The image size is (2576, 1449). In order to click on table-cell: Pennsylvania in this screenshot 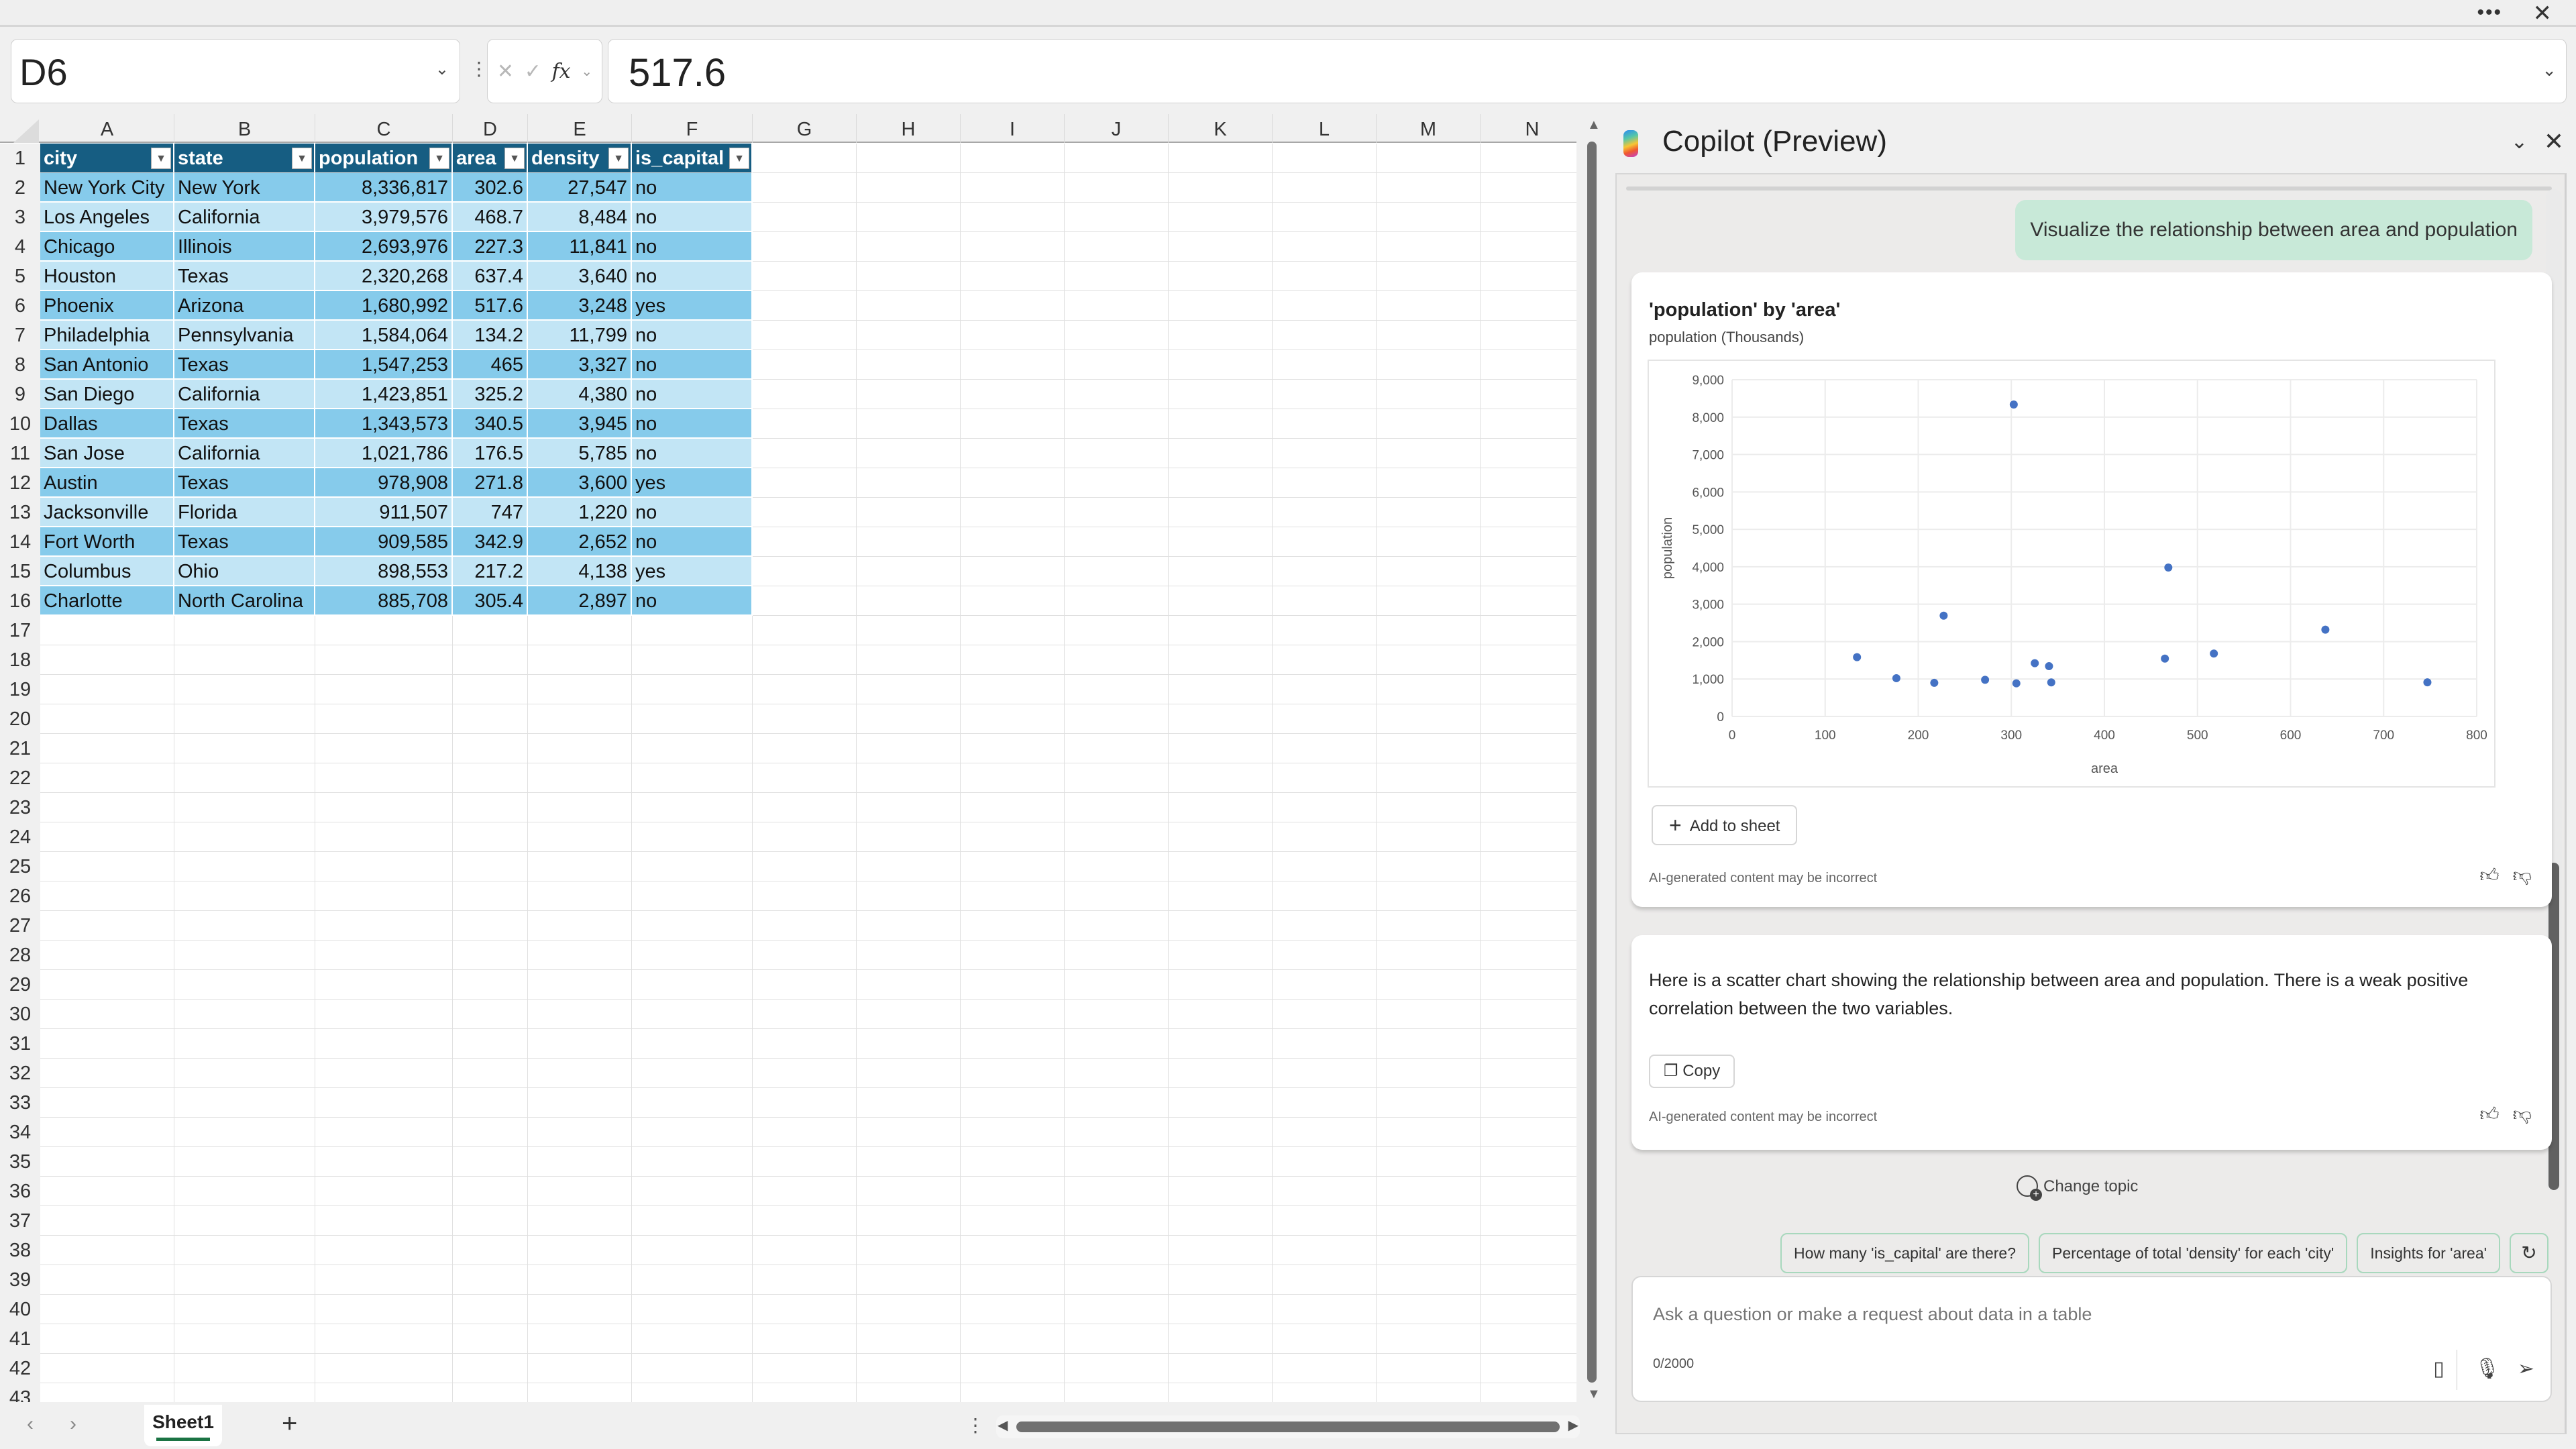, I will do `click(244, 335)`.